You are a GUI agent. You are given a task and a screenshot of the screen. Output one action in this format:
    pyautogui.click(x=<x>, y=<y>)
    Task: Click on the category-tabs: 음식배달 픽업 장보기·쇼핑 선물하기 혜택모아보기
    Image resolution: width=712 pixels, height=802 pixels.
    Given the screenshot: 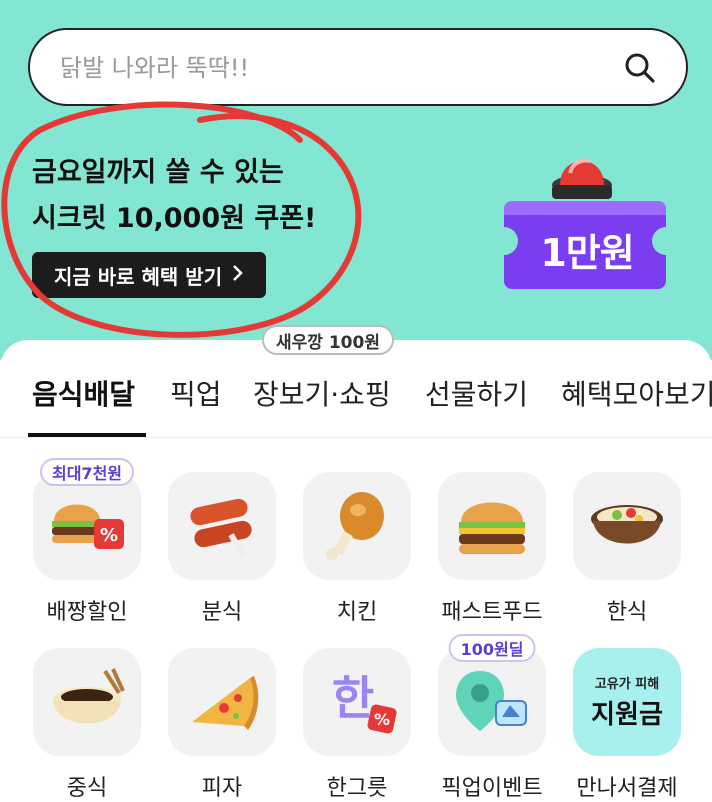 What is the action you would take?
    pyautogui.click(x=356, y=401)
    